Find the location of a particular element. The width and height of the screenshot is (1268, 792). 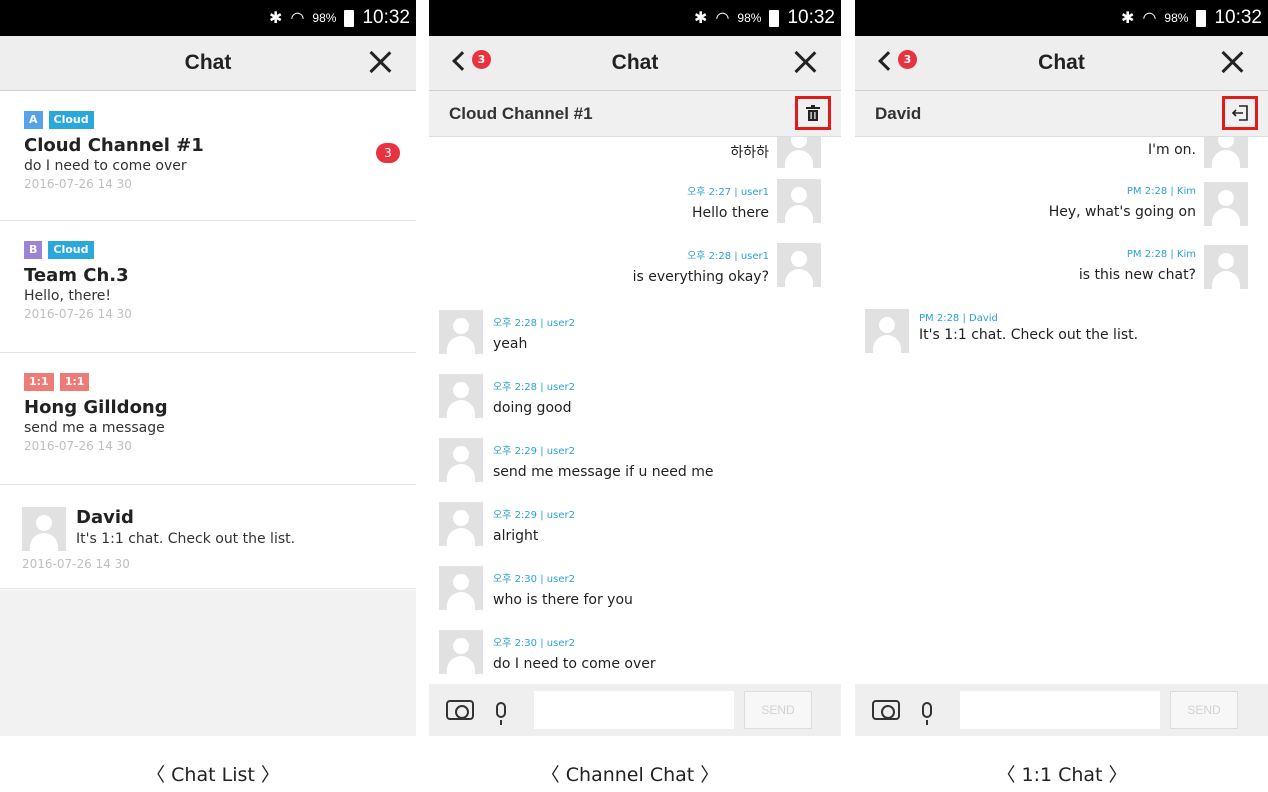

message-text: Hello there is located at coordinates (730, 213).